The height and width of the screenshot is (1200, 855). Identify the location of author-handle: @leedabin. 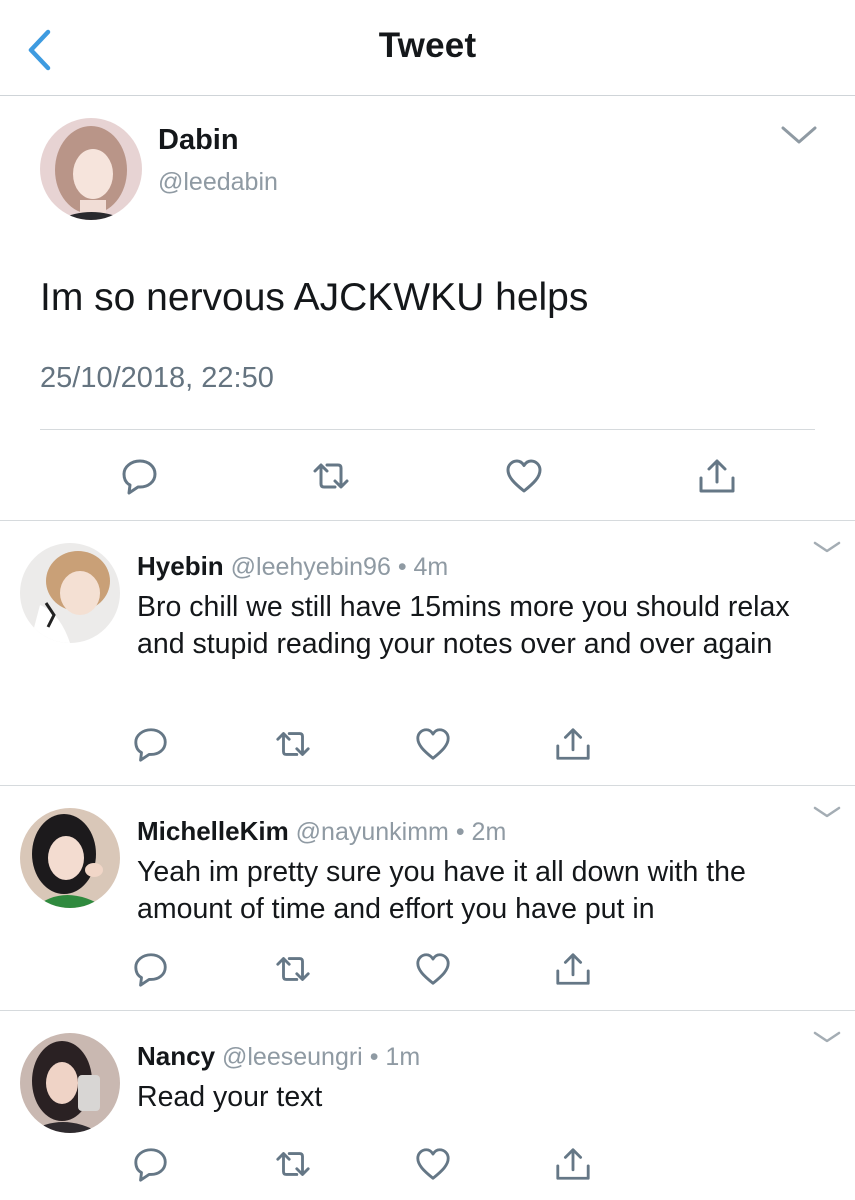
(218, 182).